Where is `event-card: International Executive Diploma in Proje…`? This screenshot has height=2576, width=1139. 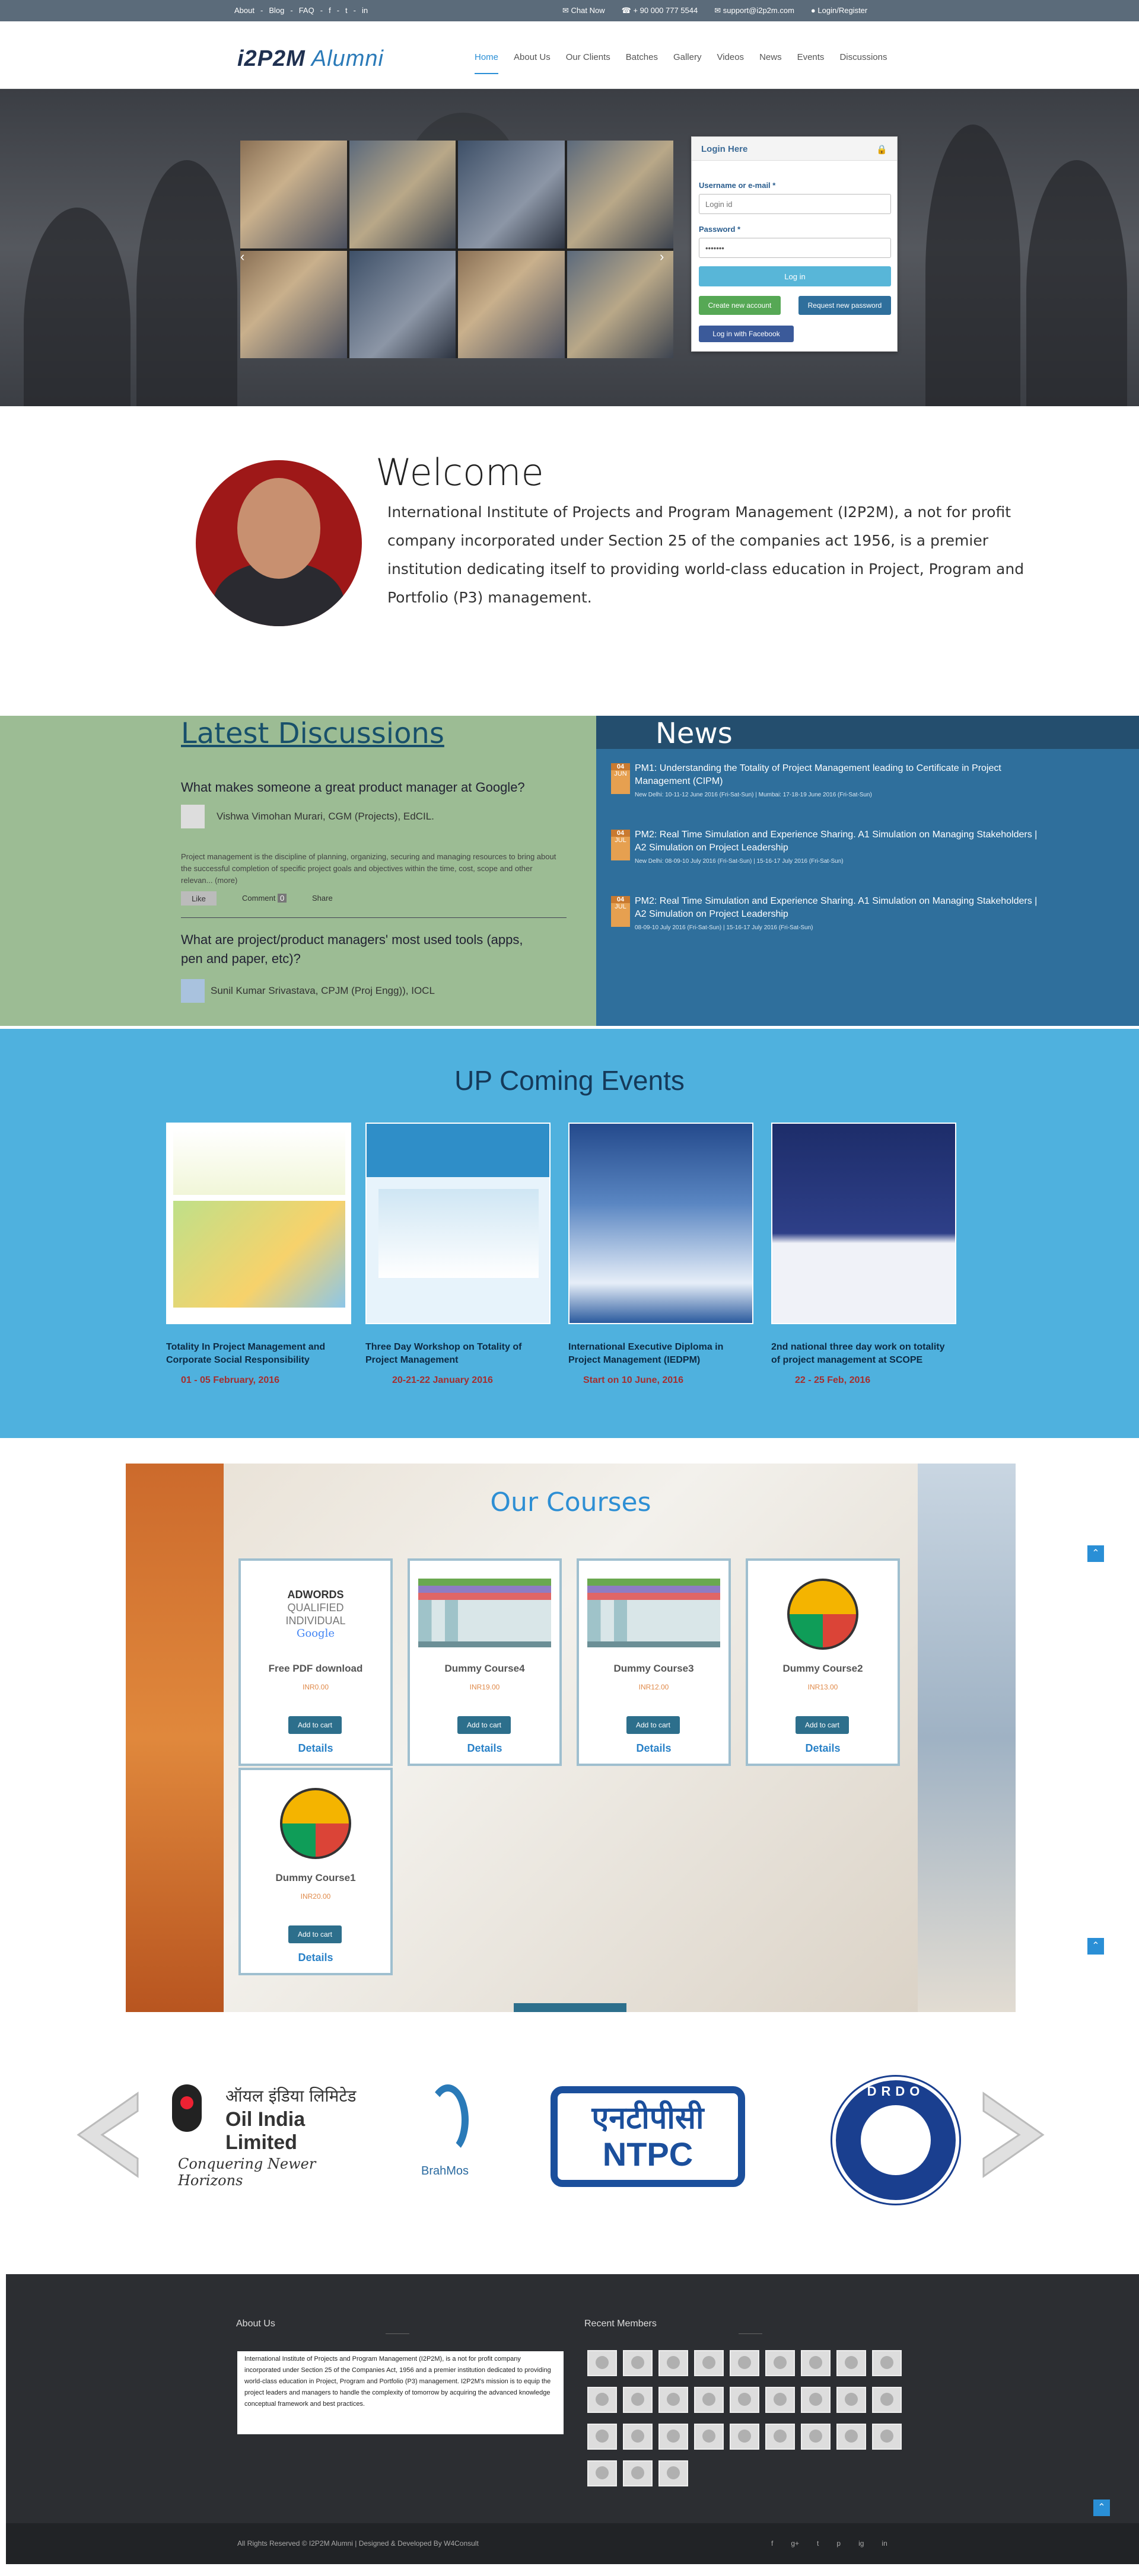
event-card: International Executive Diploma in Proje… is located at coordinates (661, 1254).